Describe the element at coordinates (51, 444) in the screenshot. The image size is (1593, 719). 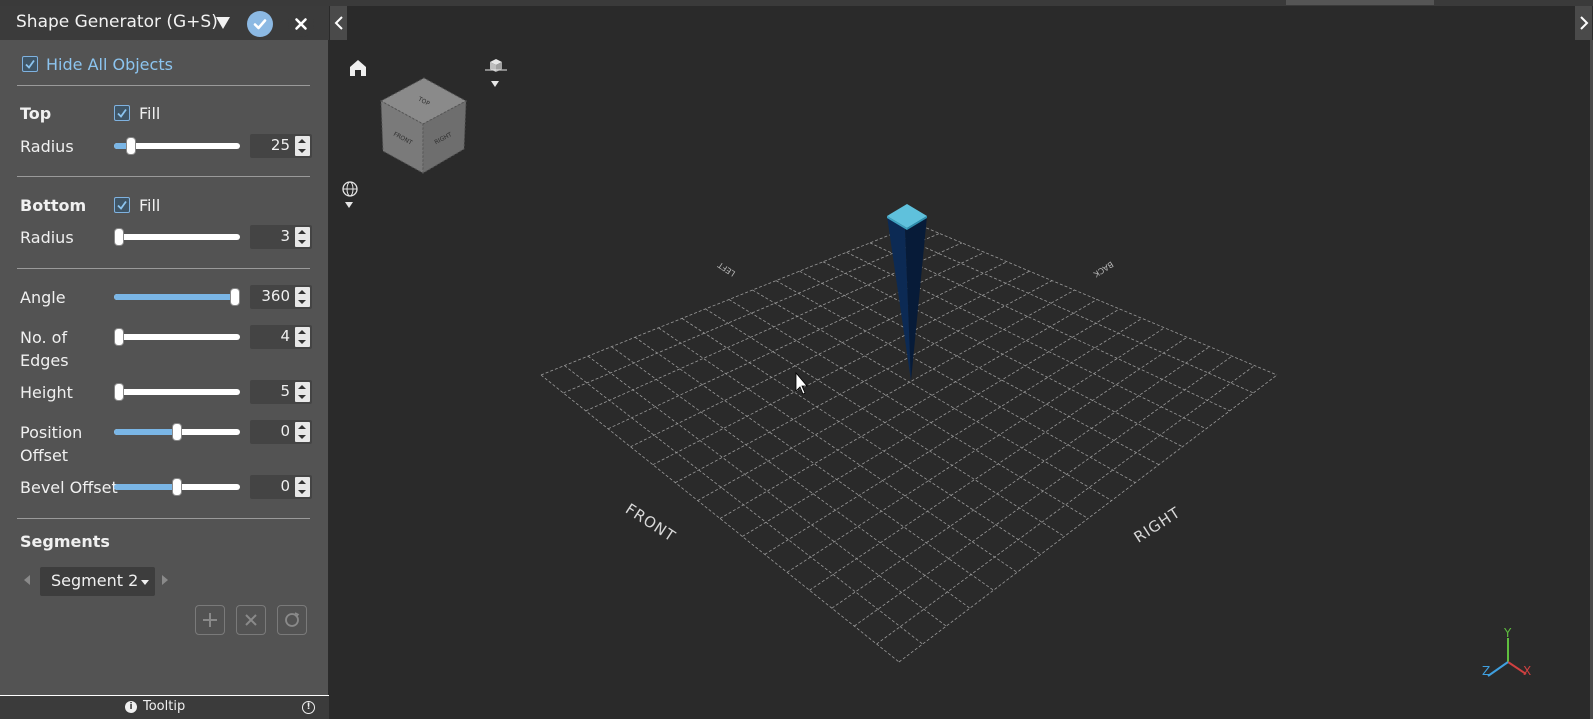
I see `position-offset-label: Position Offset` at that location.